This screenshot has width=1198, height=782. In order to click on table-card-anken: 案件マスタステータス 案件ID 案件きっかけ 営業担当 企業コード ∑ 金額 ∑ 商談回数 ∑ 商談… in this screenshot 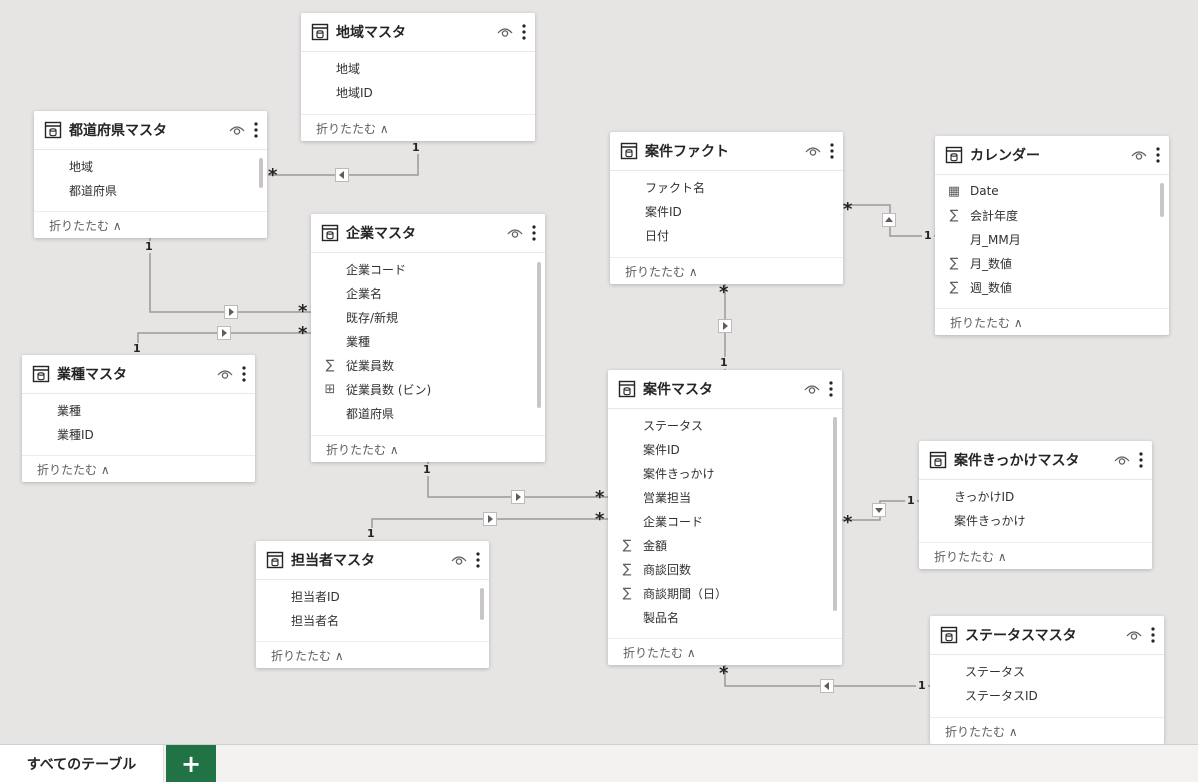, I will do `click(725, 517)`.